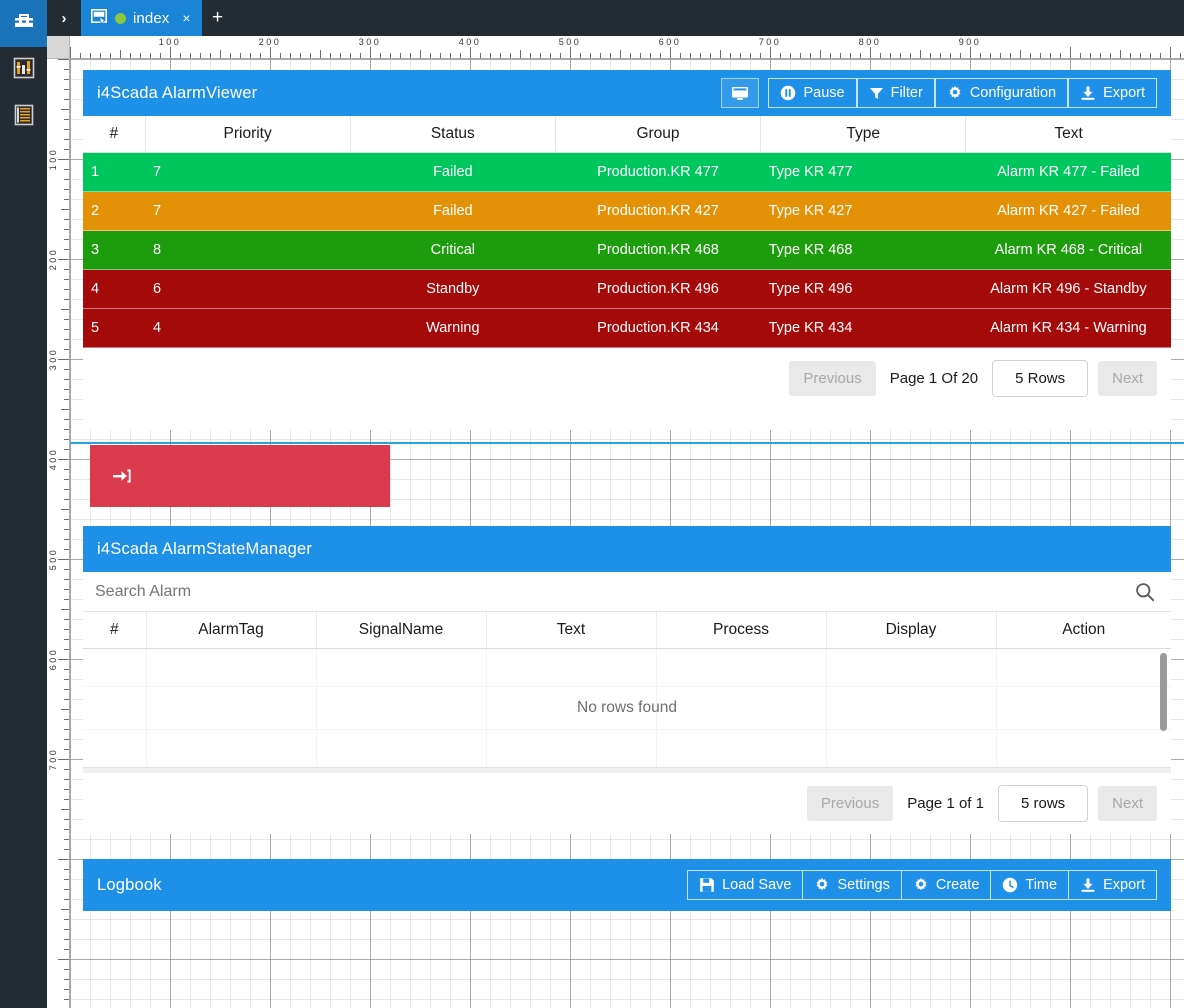  What do you see at coordinates (177, 92) in the screenshot?
I see `alarm-viewer-title: i4Scada AlarmViewer` at bounding box center [177, 92].